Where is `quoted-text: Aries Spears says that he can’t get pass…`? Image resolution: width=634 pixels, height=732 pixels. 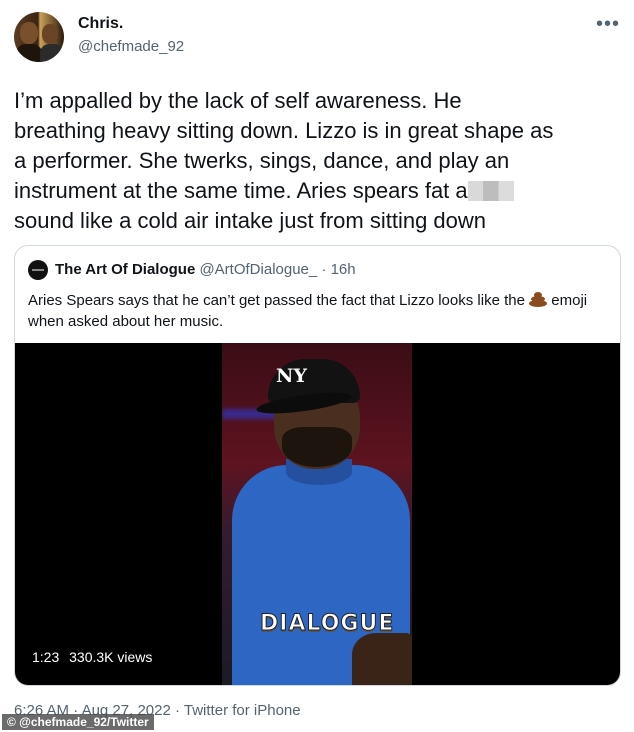
quoted-text: Aries Spears says that he can’t get pass… is located at coordinates (318, 311).